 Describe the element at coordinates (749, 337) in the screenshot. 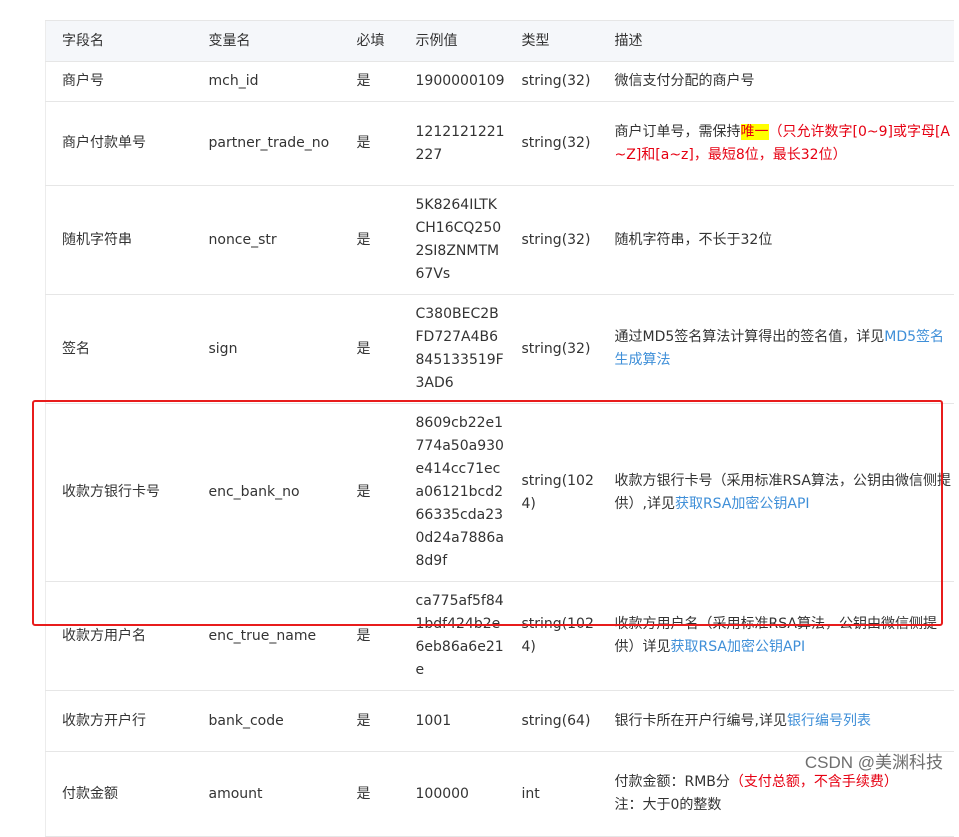

I see `desc-text: 通过MD5签名算法计算得出的签名值，详见` at that location.